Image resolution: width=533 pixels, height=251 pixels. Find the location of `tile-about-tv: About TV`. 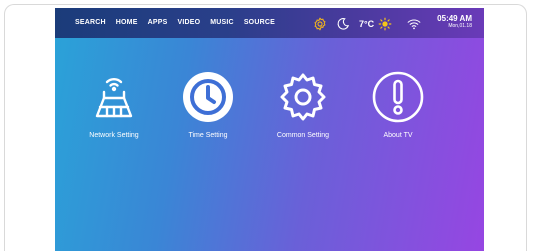

tile-about-tv: About TV is located at coordinates (398, 104).